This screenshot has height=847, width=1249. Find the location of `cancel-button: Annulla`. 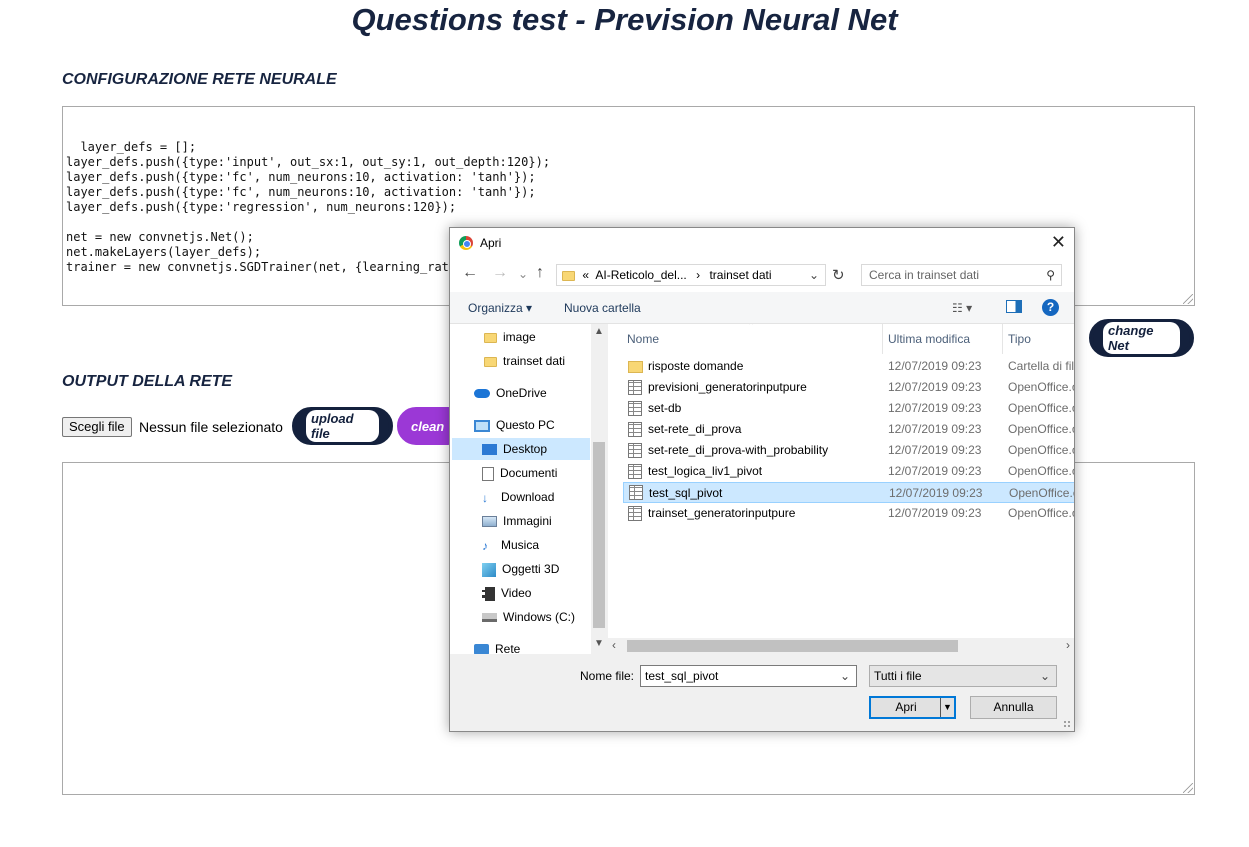

cancel-button: Annulla is located at coordinates (1013, 707).